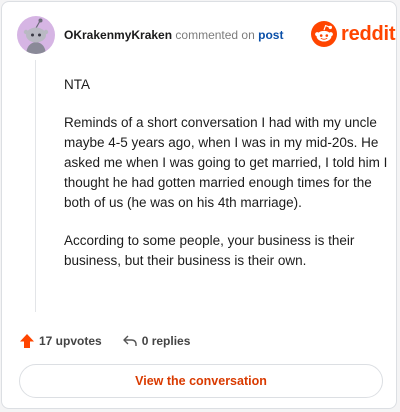 The width and height of the screenshot is (400, 412). I want to click on user-avatar, so click(36, 35).